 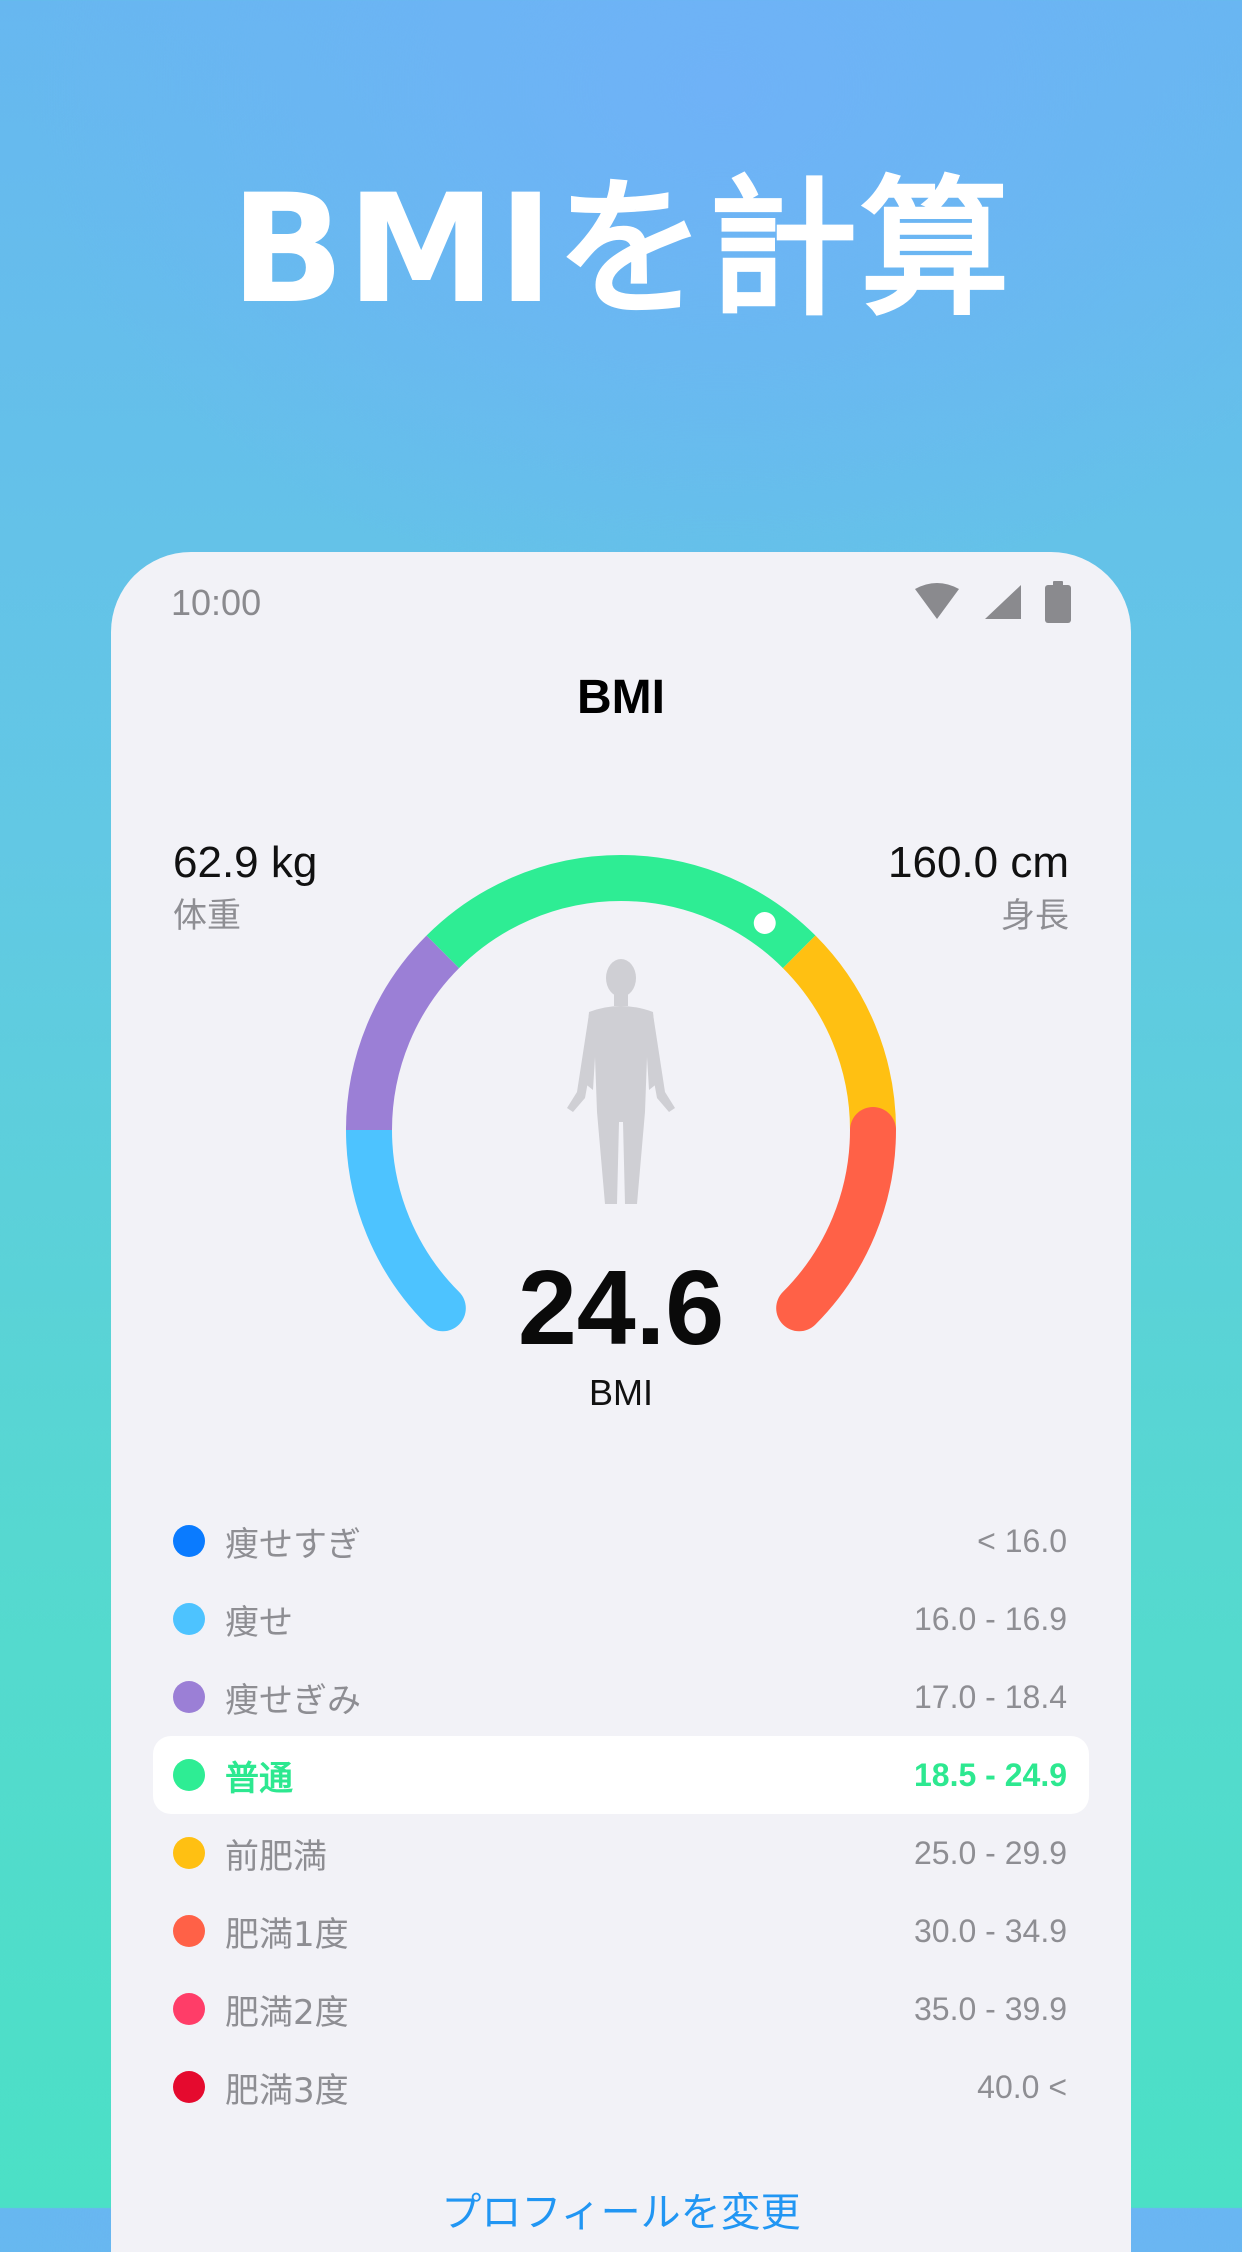 What do you see at coordinates (245, 889) in the screenshot?
I see `weight-metric: 62.9 kg 体重` at bounding box center [245, 889].